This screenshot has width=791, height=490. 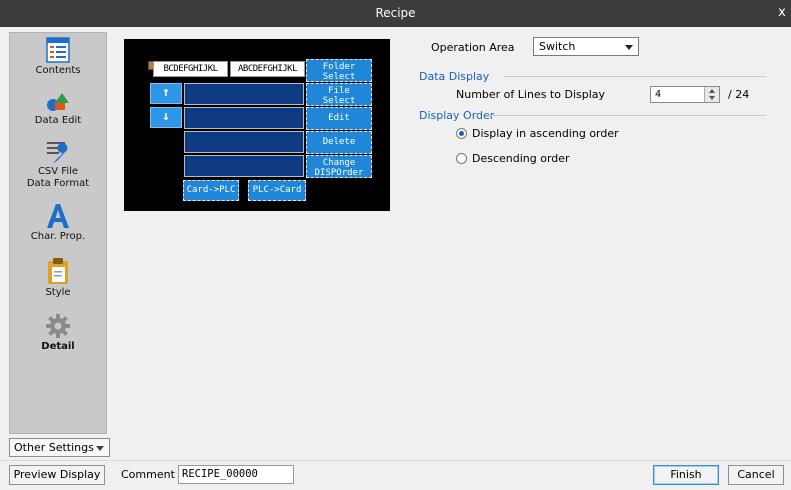 I want to click on lines-to-display-value: 4, so click(x=658, y=94).